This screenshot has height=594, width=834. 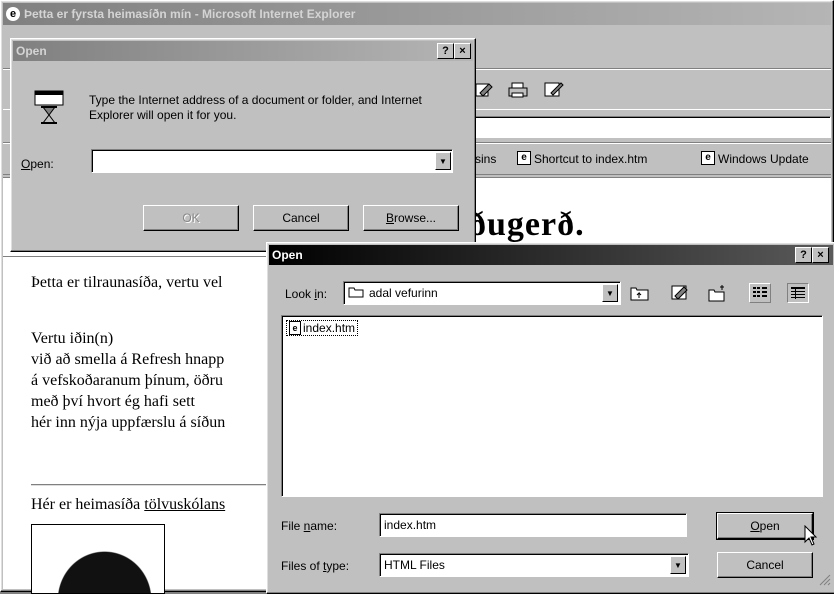 What do you see at coordinates (127, 380) in the screenshot?
I see `page-text-line: á vefskoðaranum þínum, öðru` at bounding box center [127, 380].